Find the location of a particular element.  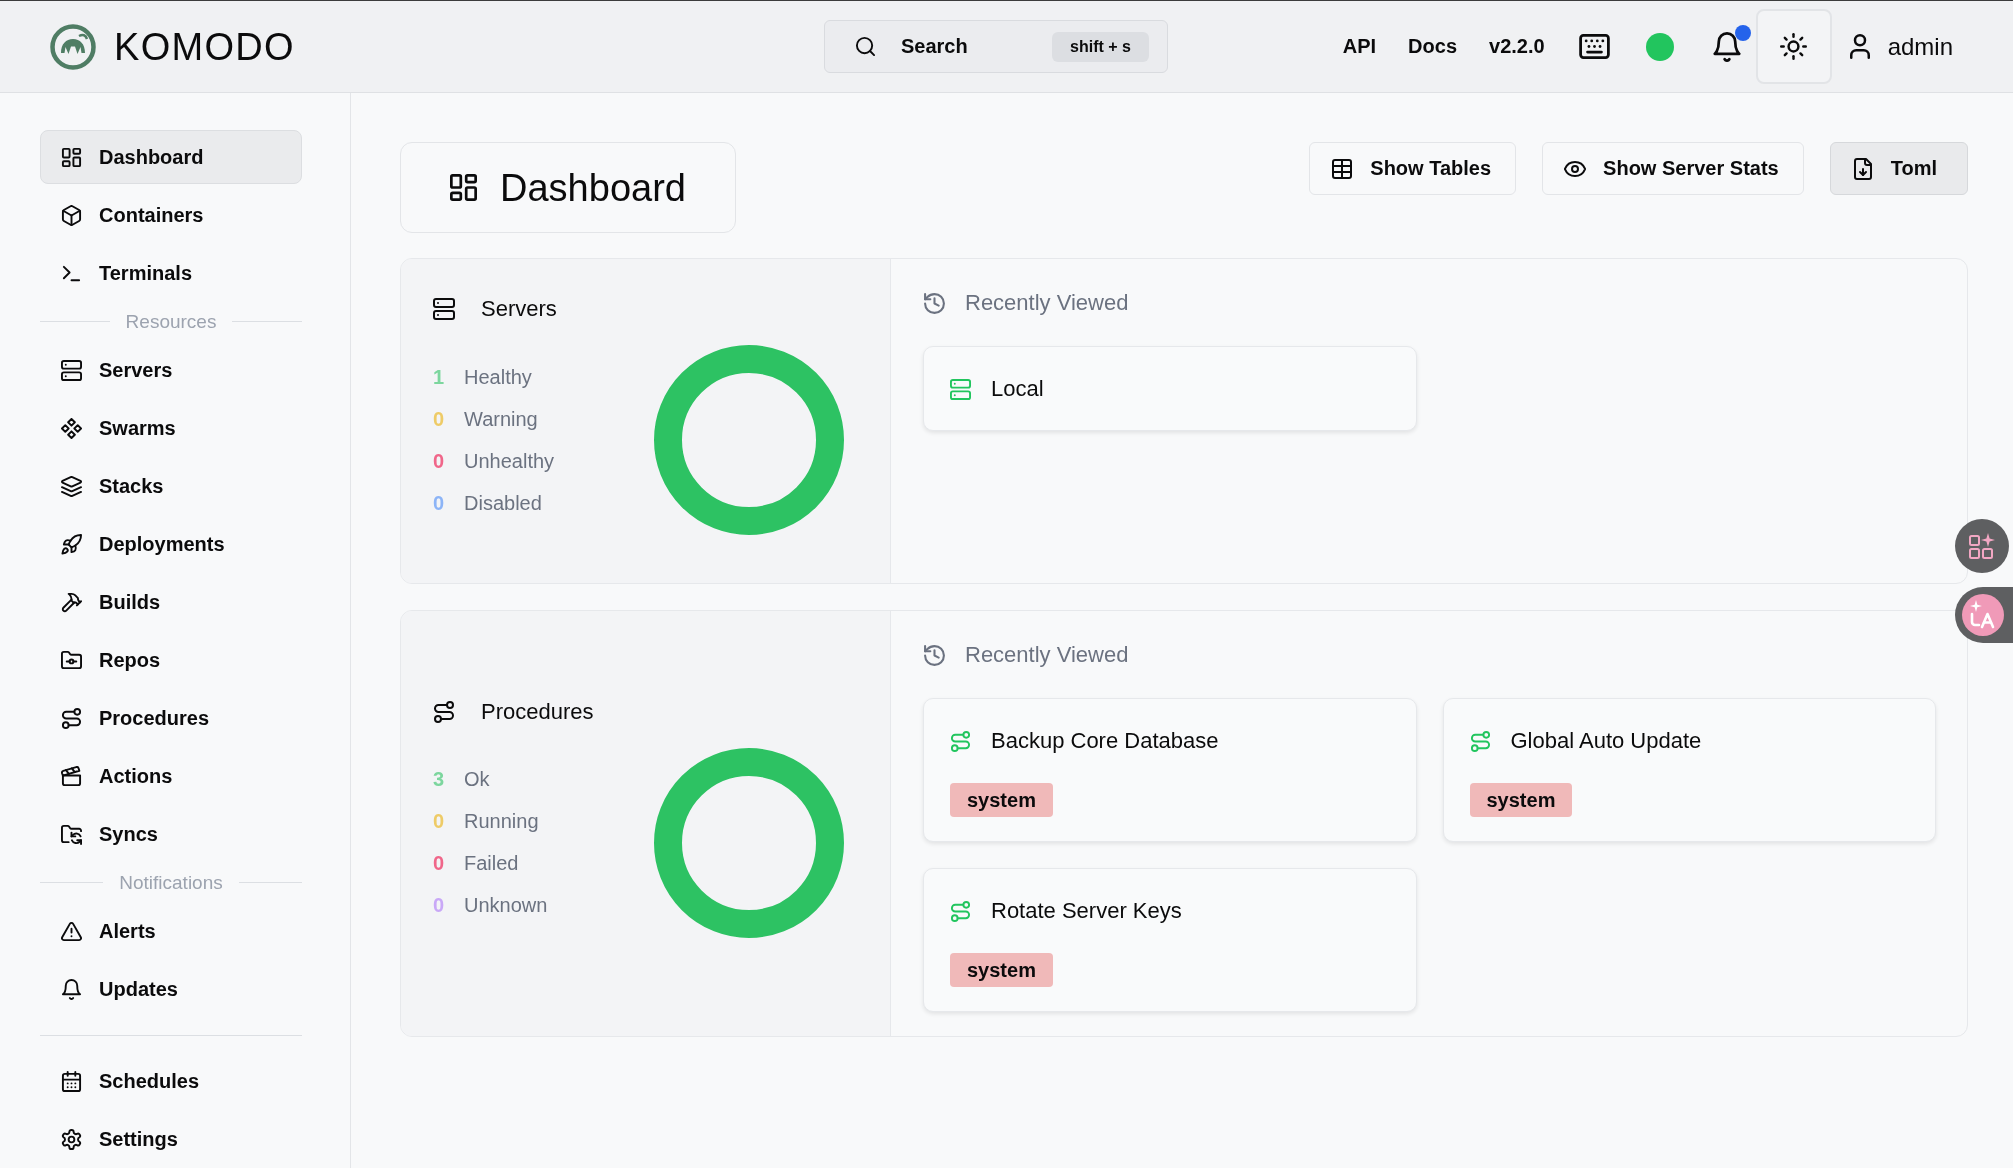

search-button: Search shift + s is located at coordinates (996, 46).